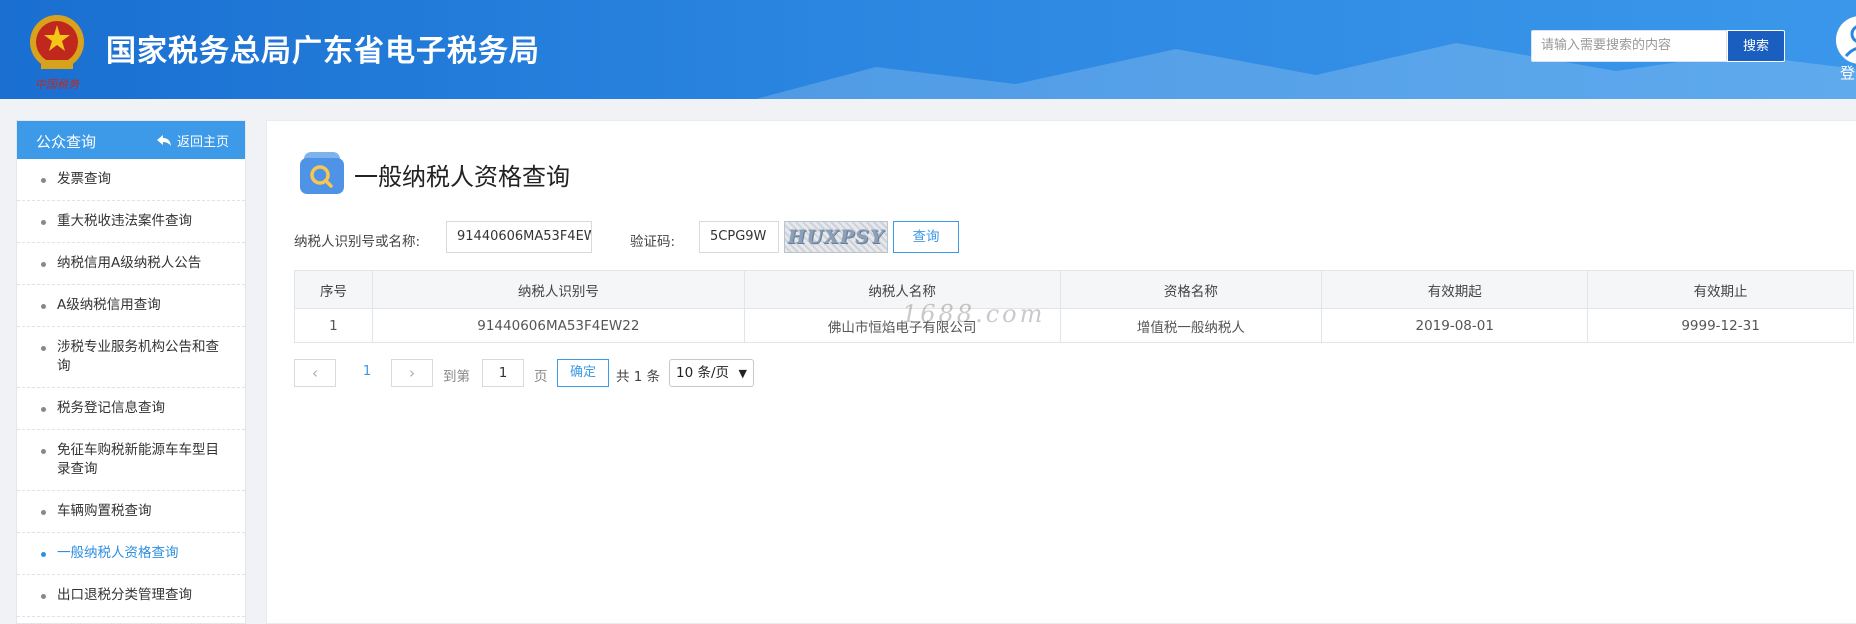  What do you see at coordinates (131, 596) in the screenshot?
I see `sidebar-item: 出口退税分类管理查询` at bounding box center [131, 596].